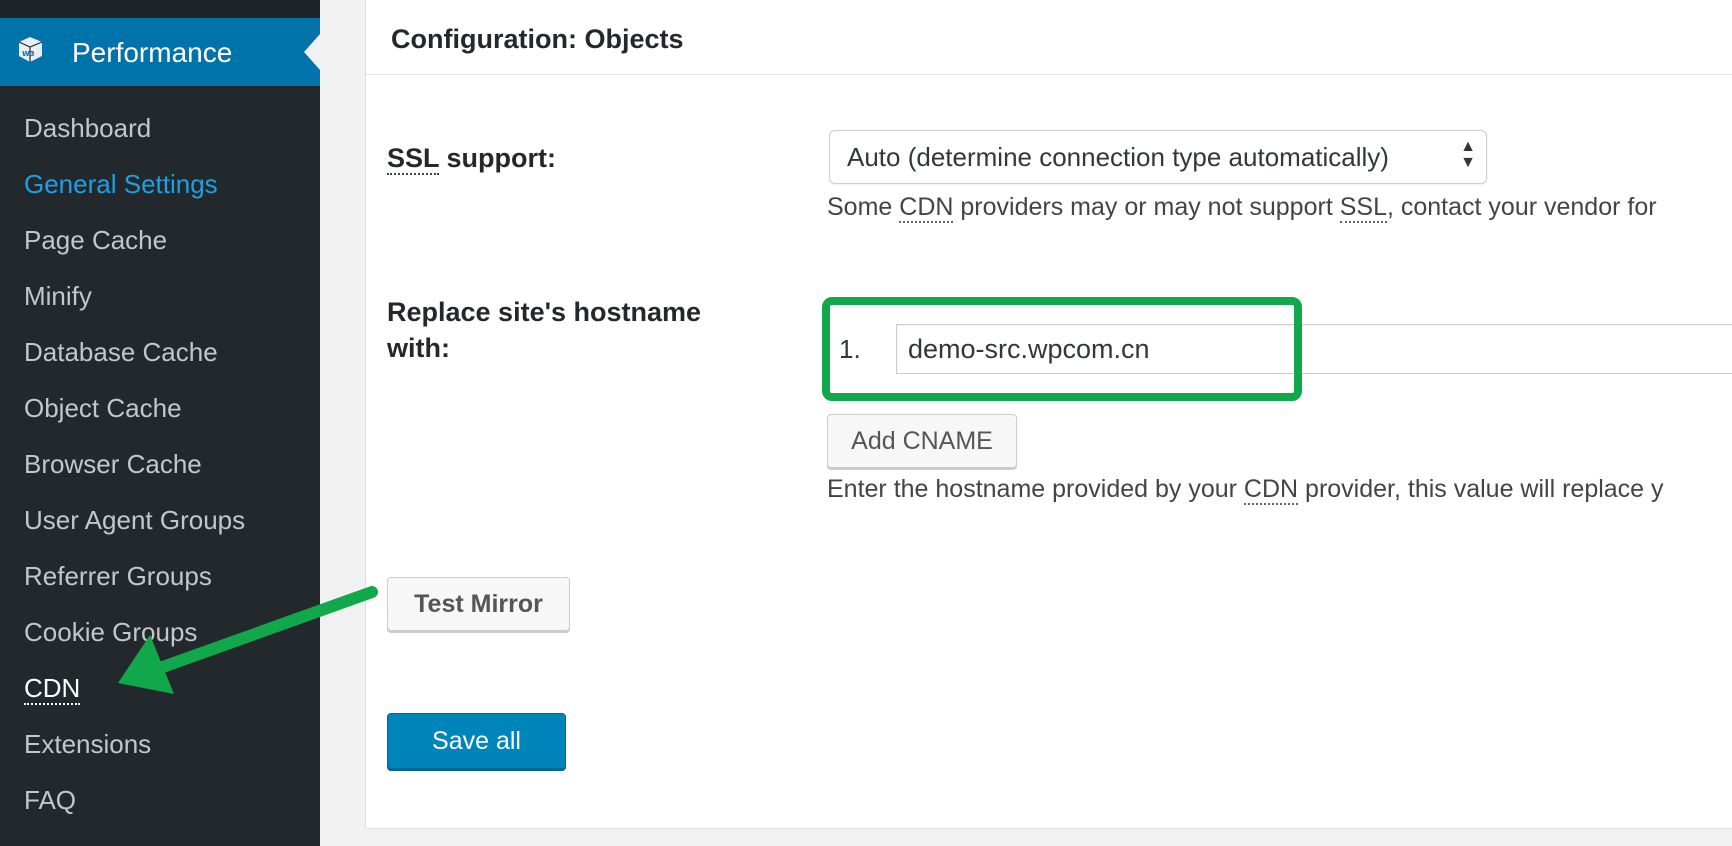  I want to click on ssl-desc-cdn-abbr: CDN, so click(926, 208).